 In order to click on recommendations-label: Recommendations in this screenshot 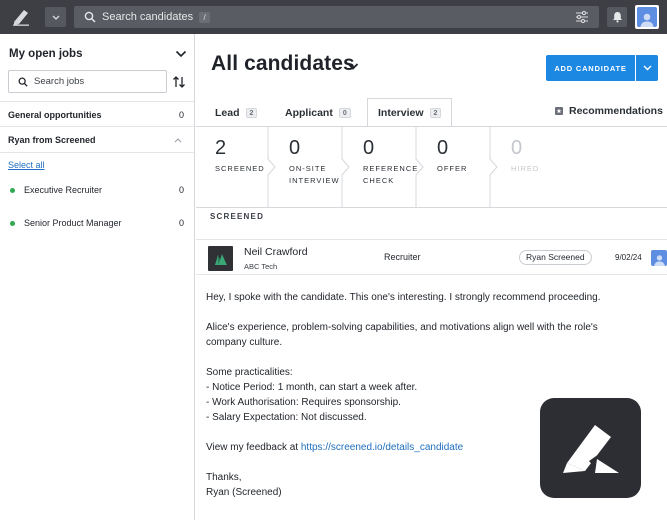, I will do `click(616, 111)`.